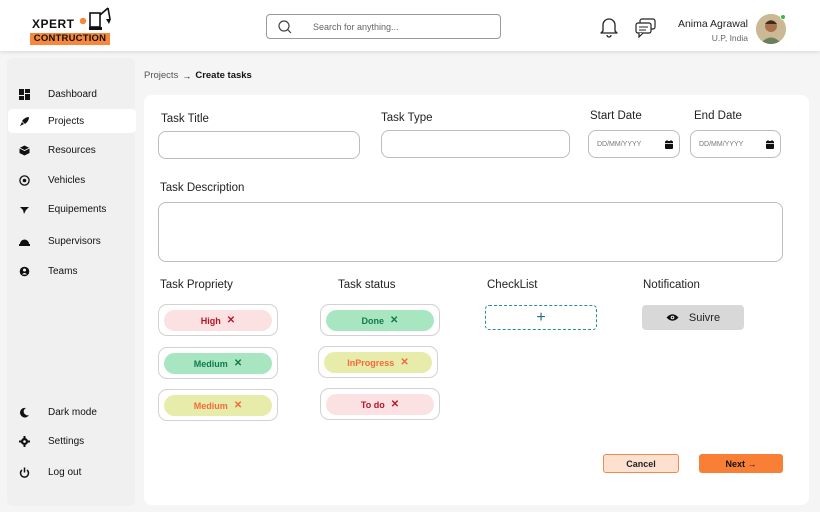 The width and height of the screenshot is (820, 512). What do you see at coordinates (646, 28) in the screenshot?
I see `chat-icon` at bounding box center [646, 28].